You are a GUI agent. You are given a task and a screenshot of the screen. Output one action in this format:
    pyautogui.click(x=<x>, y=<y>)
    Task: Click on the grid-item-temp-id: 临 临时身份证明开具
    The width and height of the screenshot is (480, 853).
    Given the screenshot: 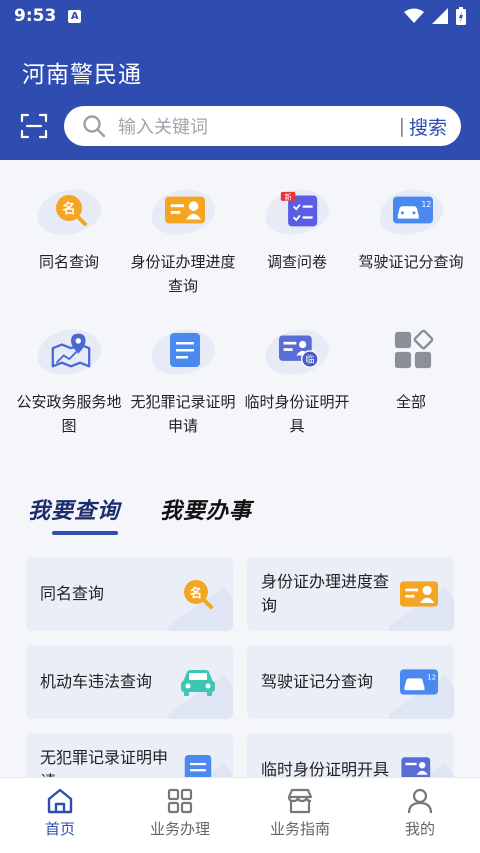 What is the action you would take?
    pyautogui.click(x=297, y=379)
    